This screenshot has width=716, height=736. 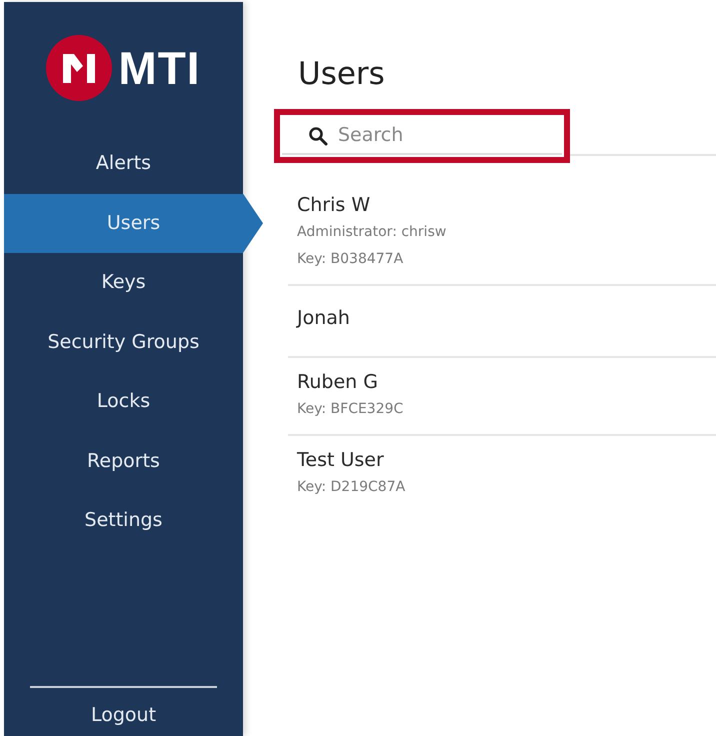 I want to click on user-name: Ruben G, so click(x=337, y=382).